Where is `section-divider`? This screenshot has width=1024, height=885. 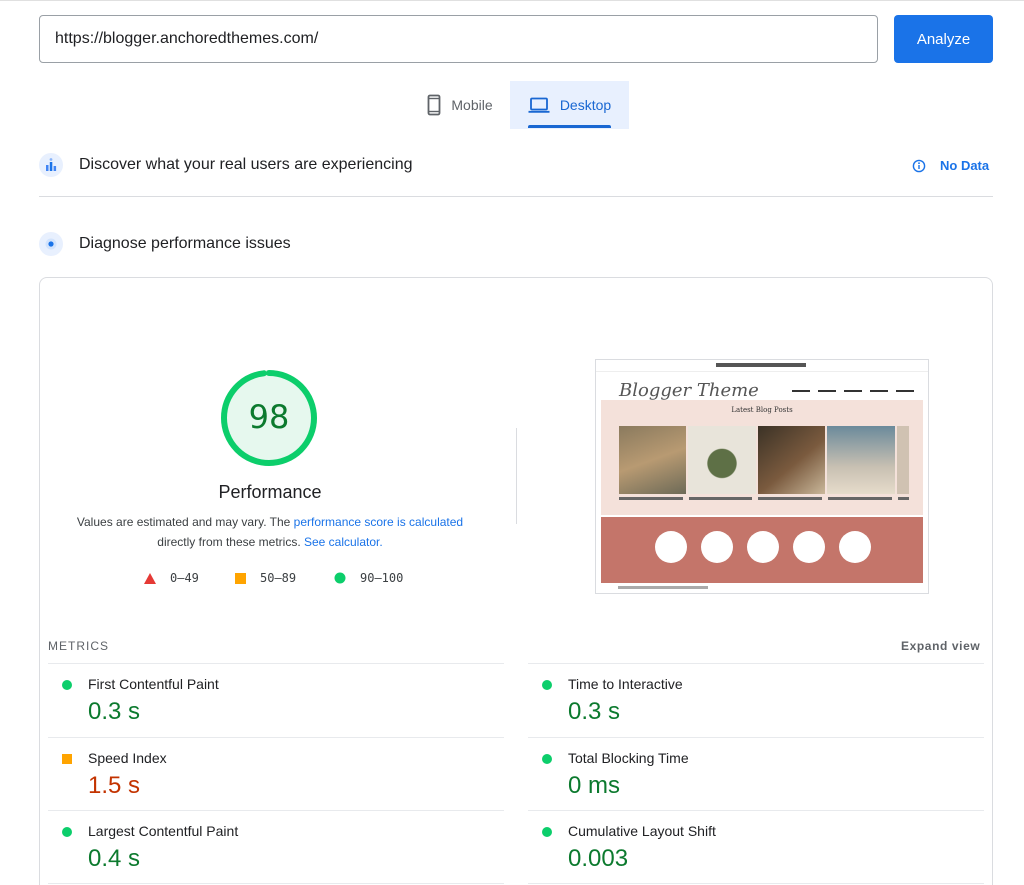 section-divider is located at coordinates (516, 196).